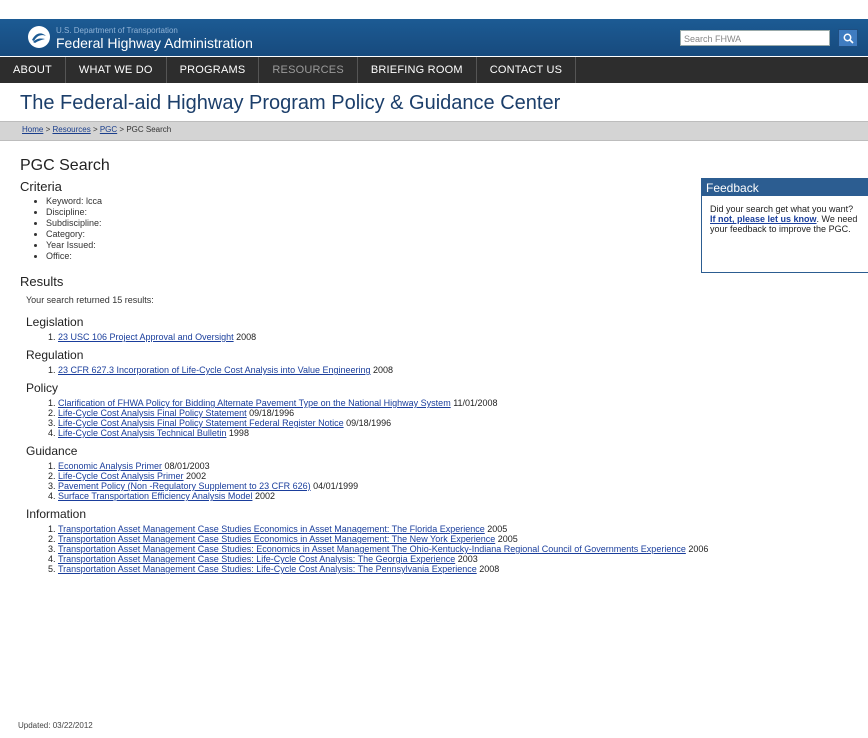 Image resolution: width=868 pixels, height=738 pixels. What do you see at coordinates (755, 38) in the screenshot?
I see `search-input: Search FHWA` at bounding box center [755, 38].